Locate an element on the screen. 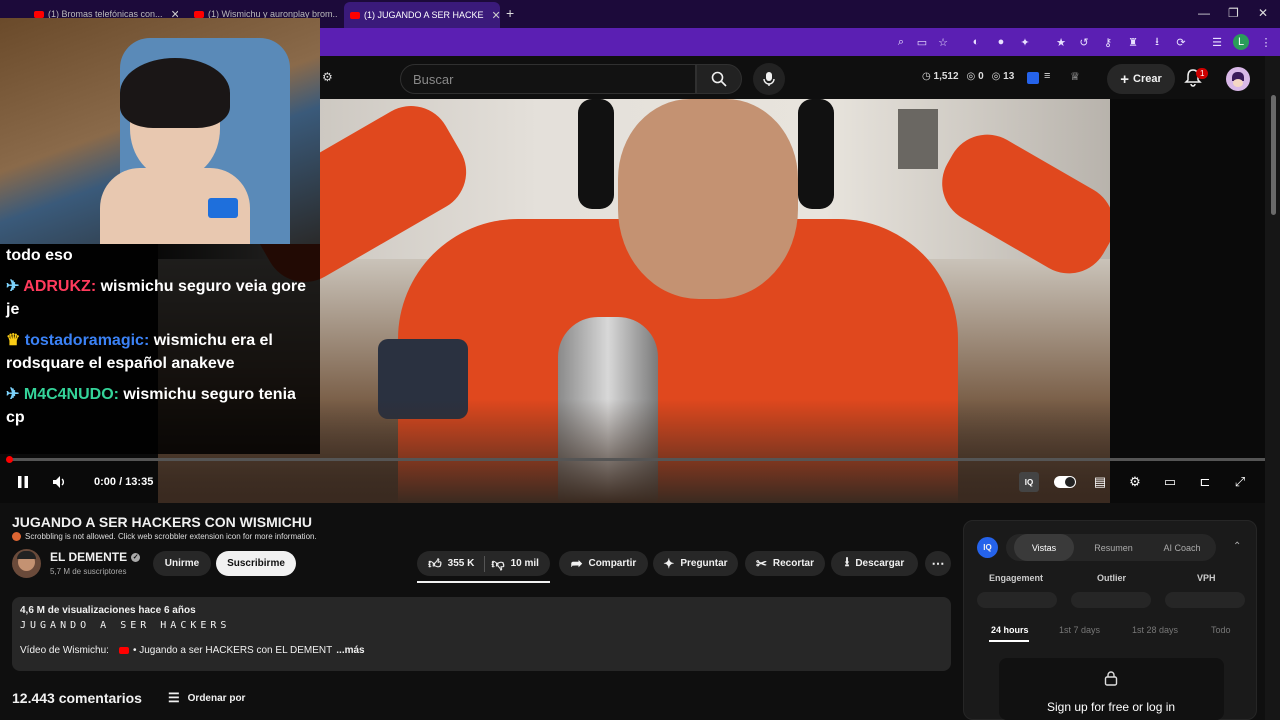  subtitles-icon: ▤ is located at coordinates (1100, 482).